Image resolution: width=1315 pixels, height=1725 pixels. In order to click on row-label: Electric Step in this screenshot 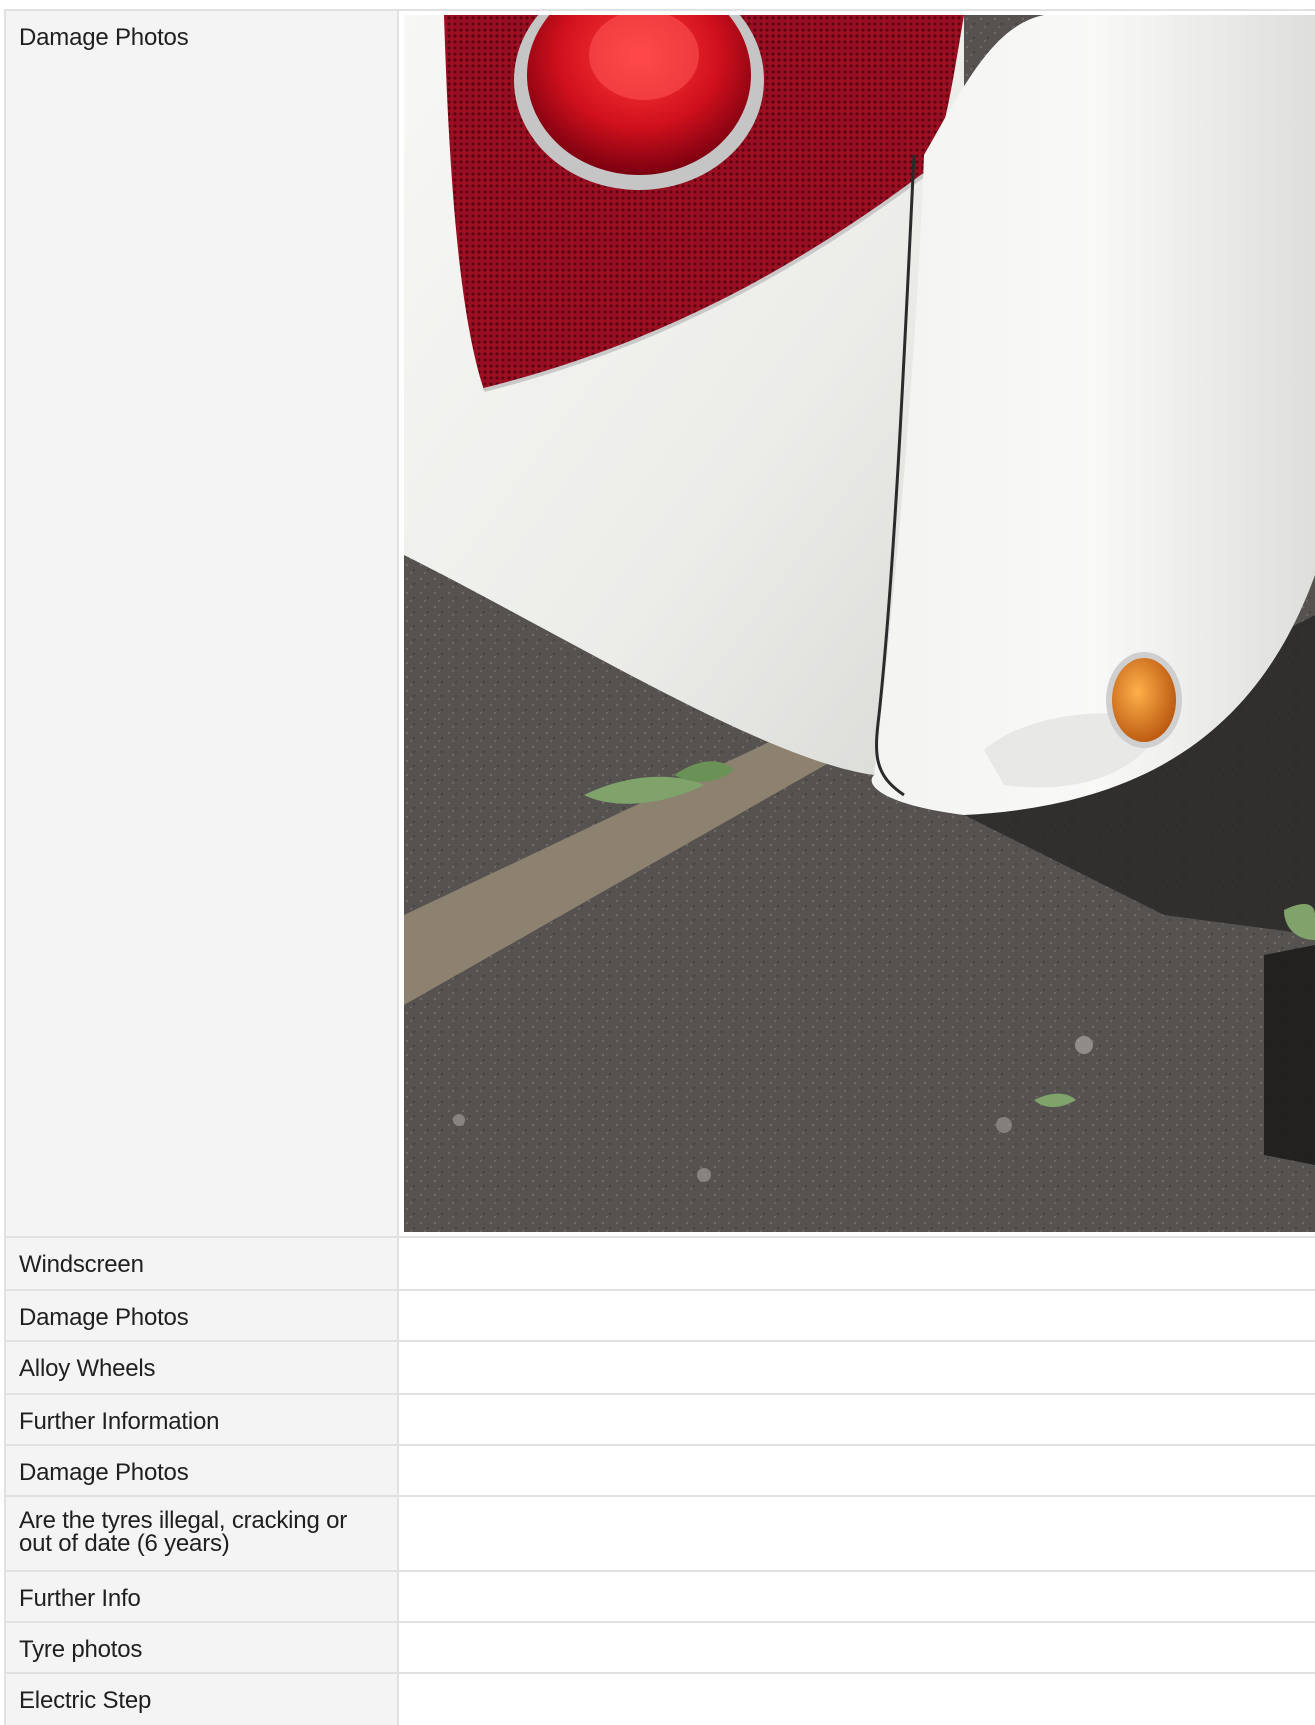, I will do `click(201, 1699)`.